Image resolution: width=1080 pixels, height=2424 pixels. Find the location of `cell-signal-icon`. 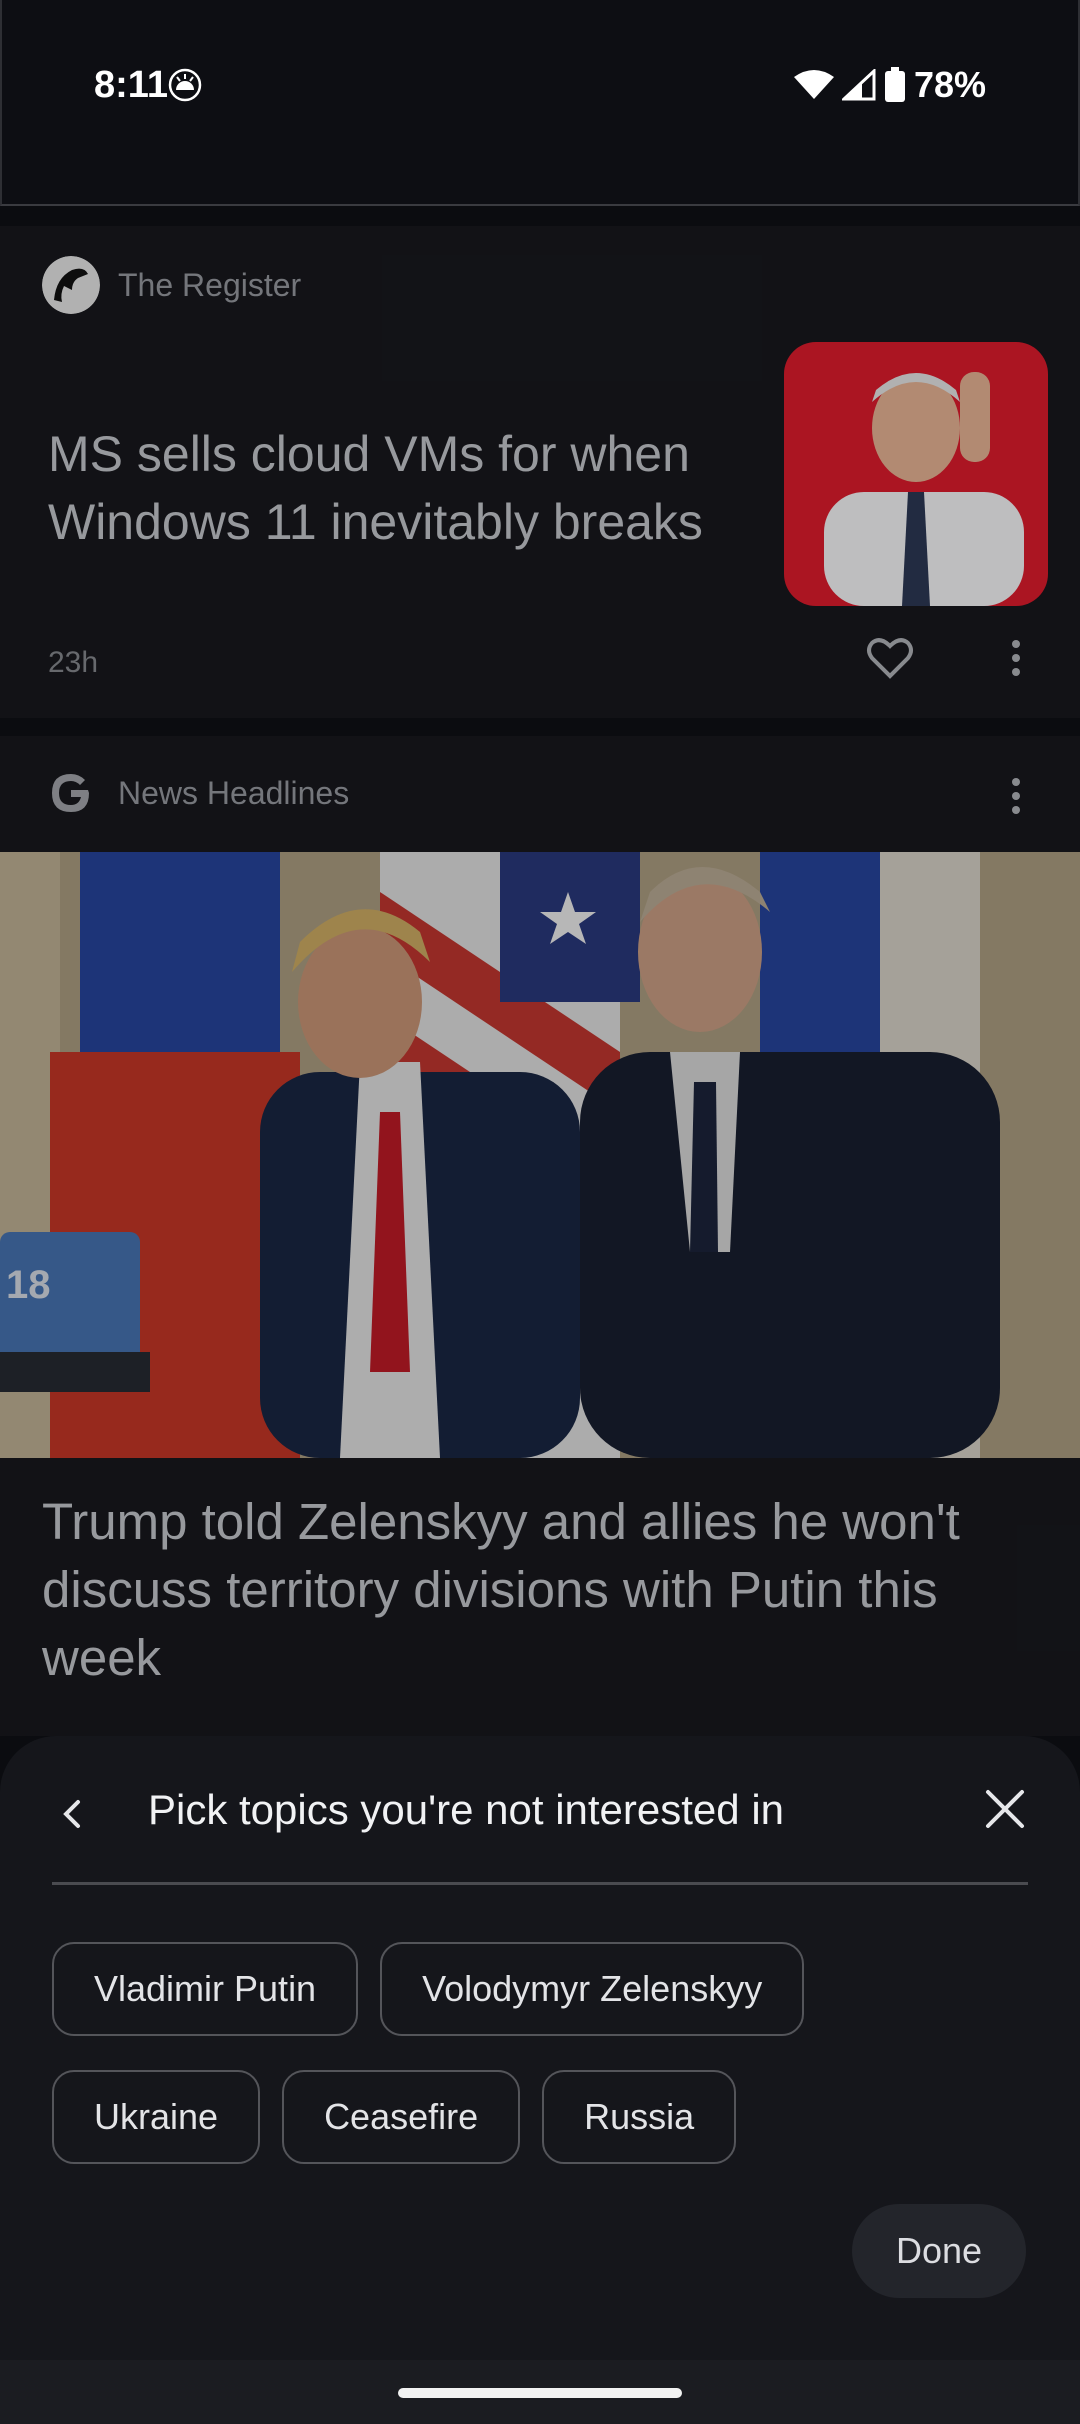

cell-signal-icon is located at coordinates (858, 85).